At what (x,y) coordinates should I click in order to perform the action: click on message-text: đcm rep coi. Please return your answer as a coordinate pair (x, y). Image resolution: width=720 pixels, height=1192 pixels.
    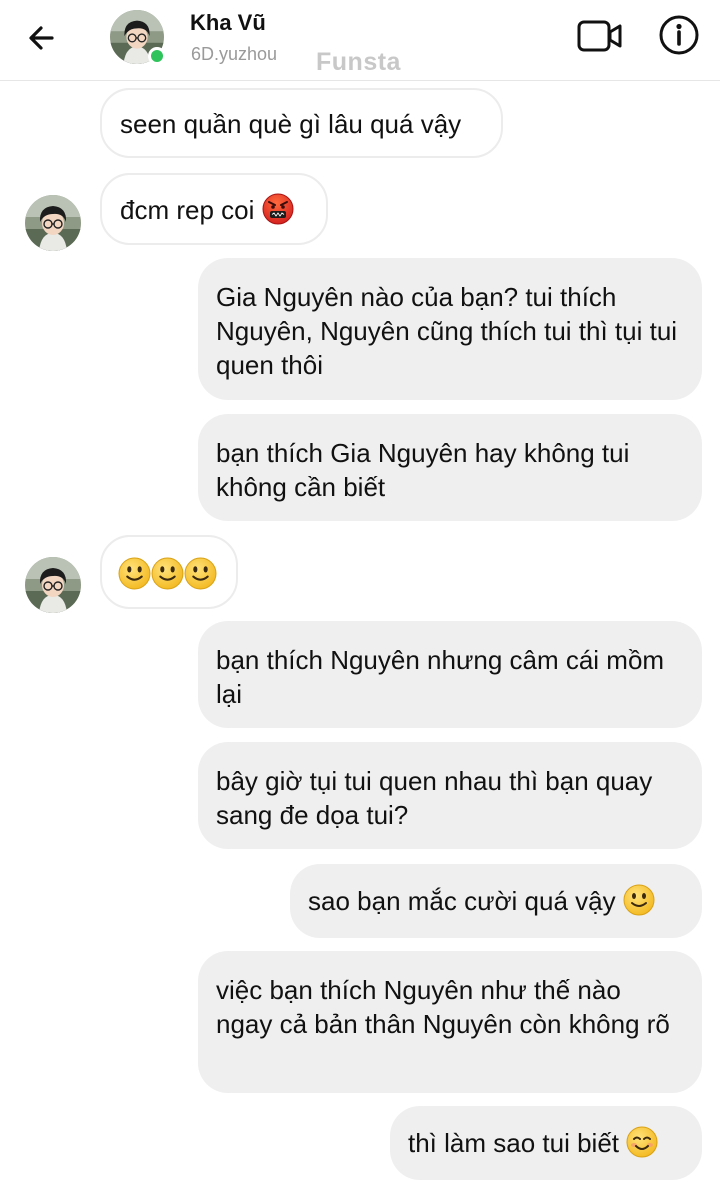
    Looking at the image, I should click on (187, 210).